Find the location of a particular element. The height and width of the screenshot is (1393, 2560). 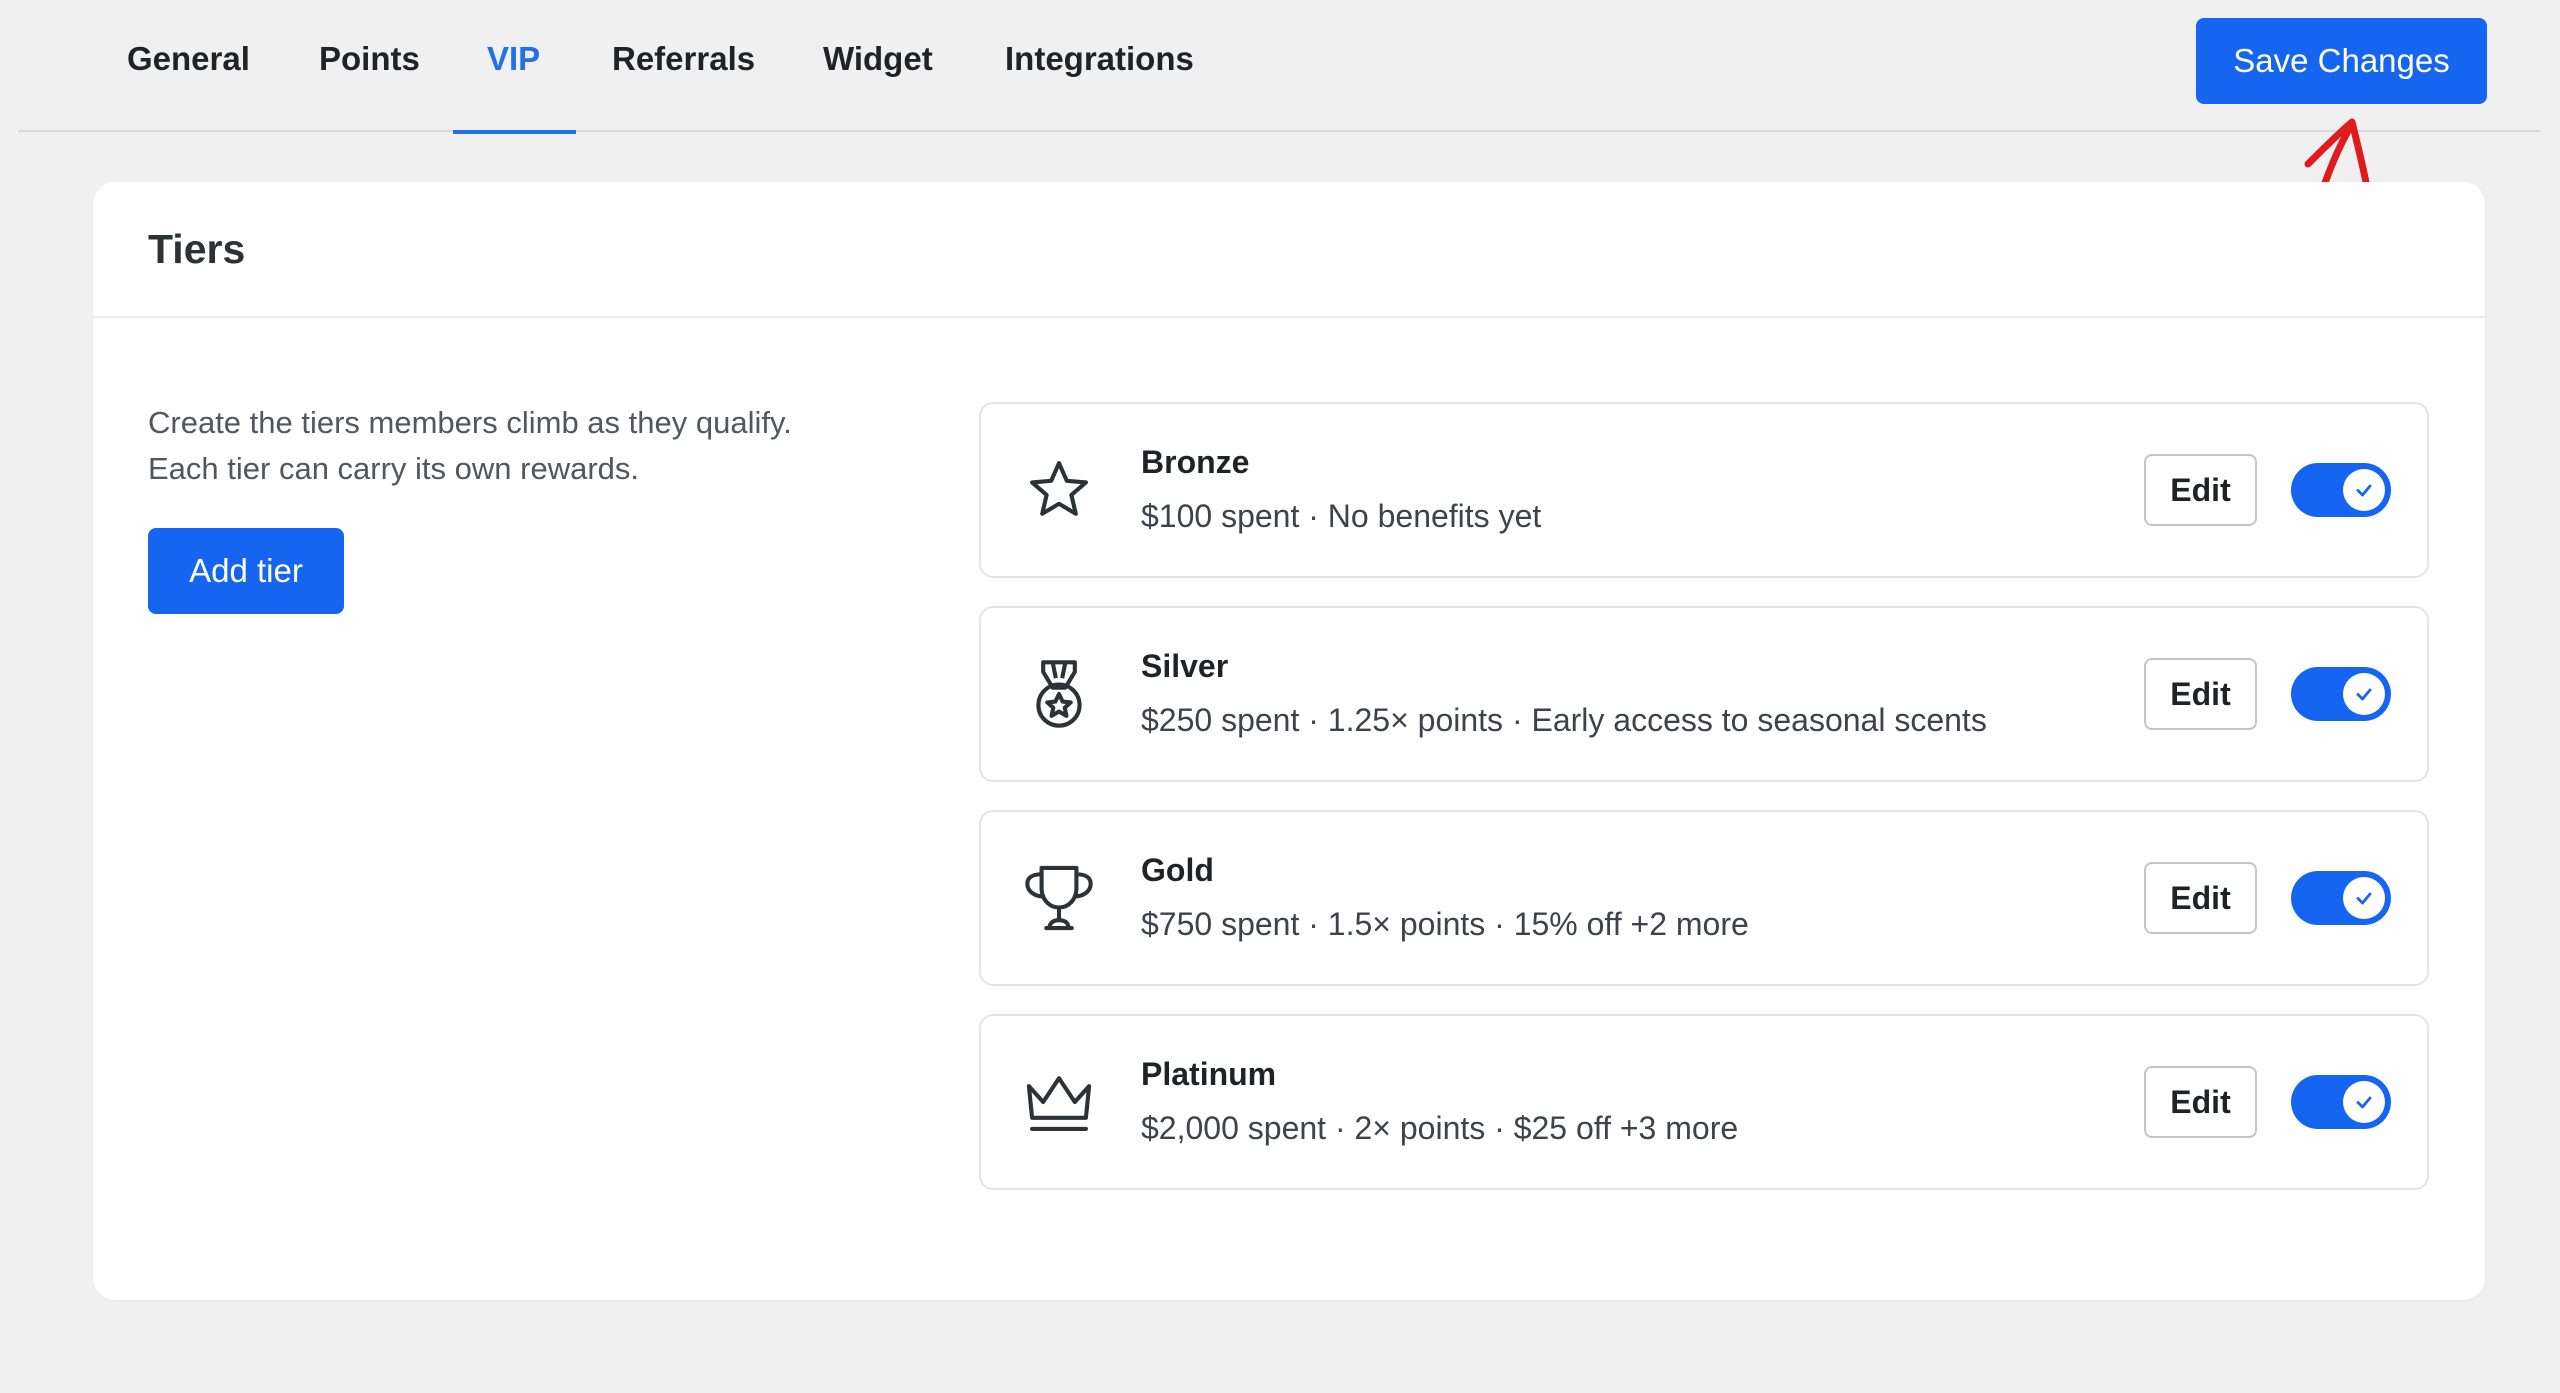

tier-name: Gold is located at coordinates (1177, 870).